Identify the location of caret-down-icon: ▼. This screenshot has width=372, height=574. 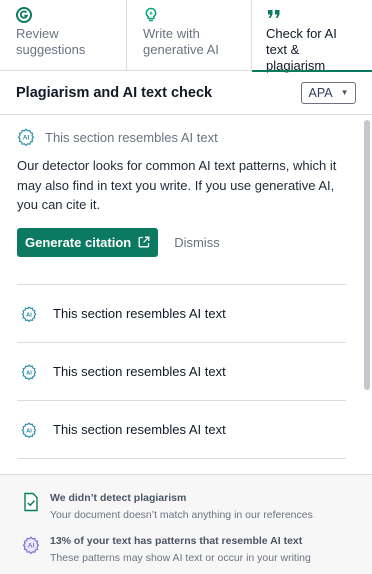
(344, 92).